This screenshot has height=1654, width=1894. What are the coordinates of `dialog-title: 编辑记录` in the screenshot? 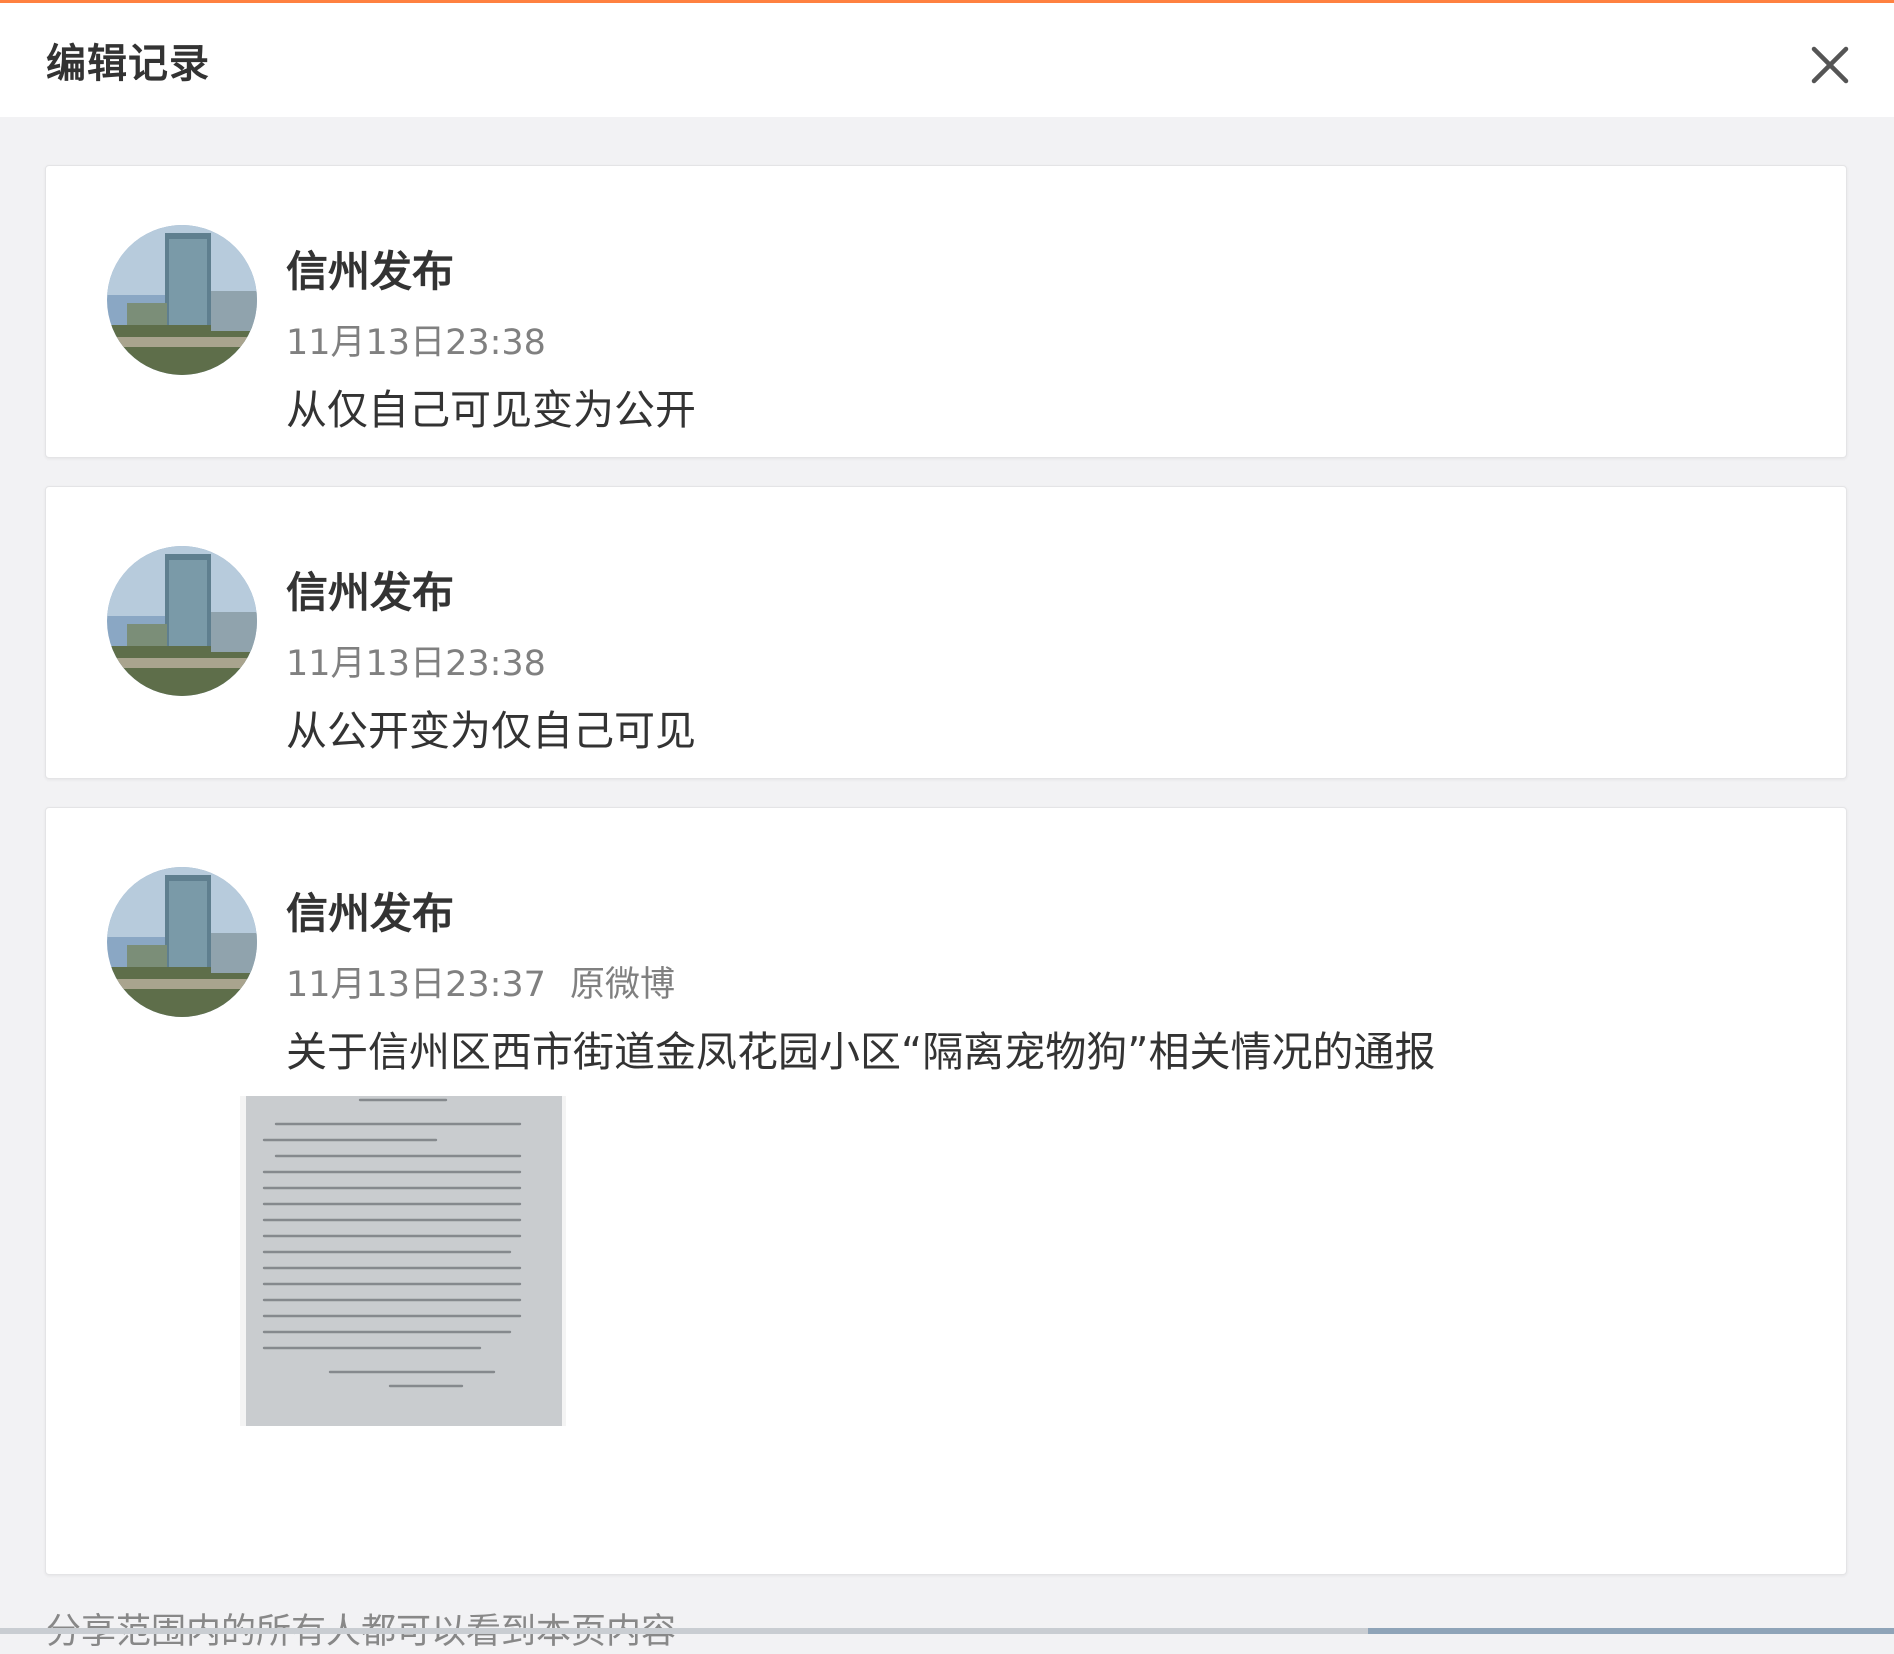 It's located at (128, 64).